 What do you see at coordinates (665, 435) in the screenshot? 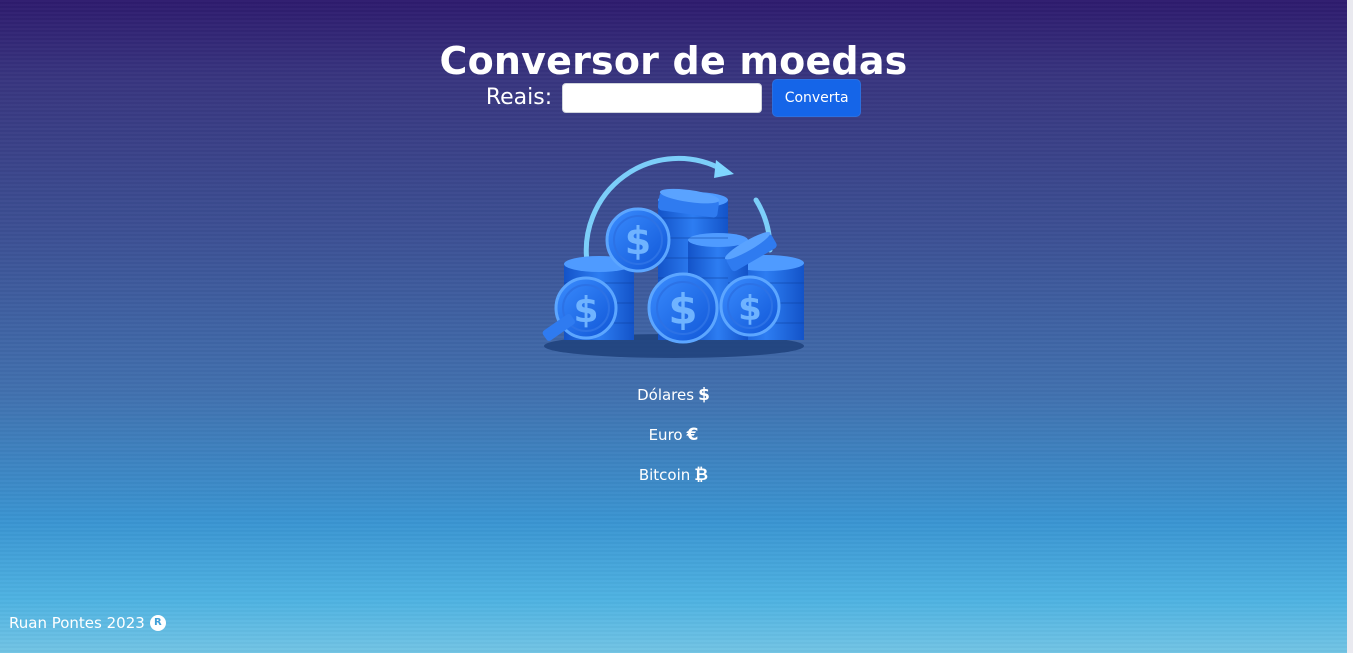
I see `currency-label: Euro` at bounding box center [665, 435].